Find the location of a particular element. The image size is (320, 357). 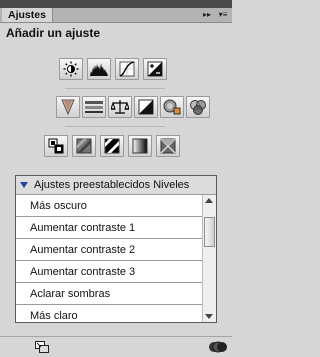

photo-filter-icon is located at coordinates (172, 107).